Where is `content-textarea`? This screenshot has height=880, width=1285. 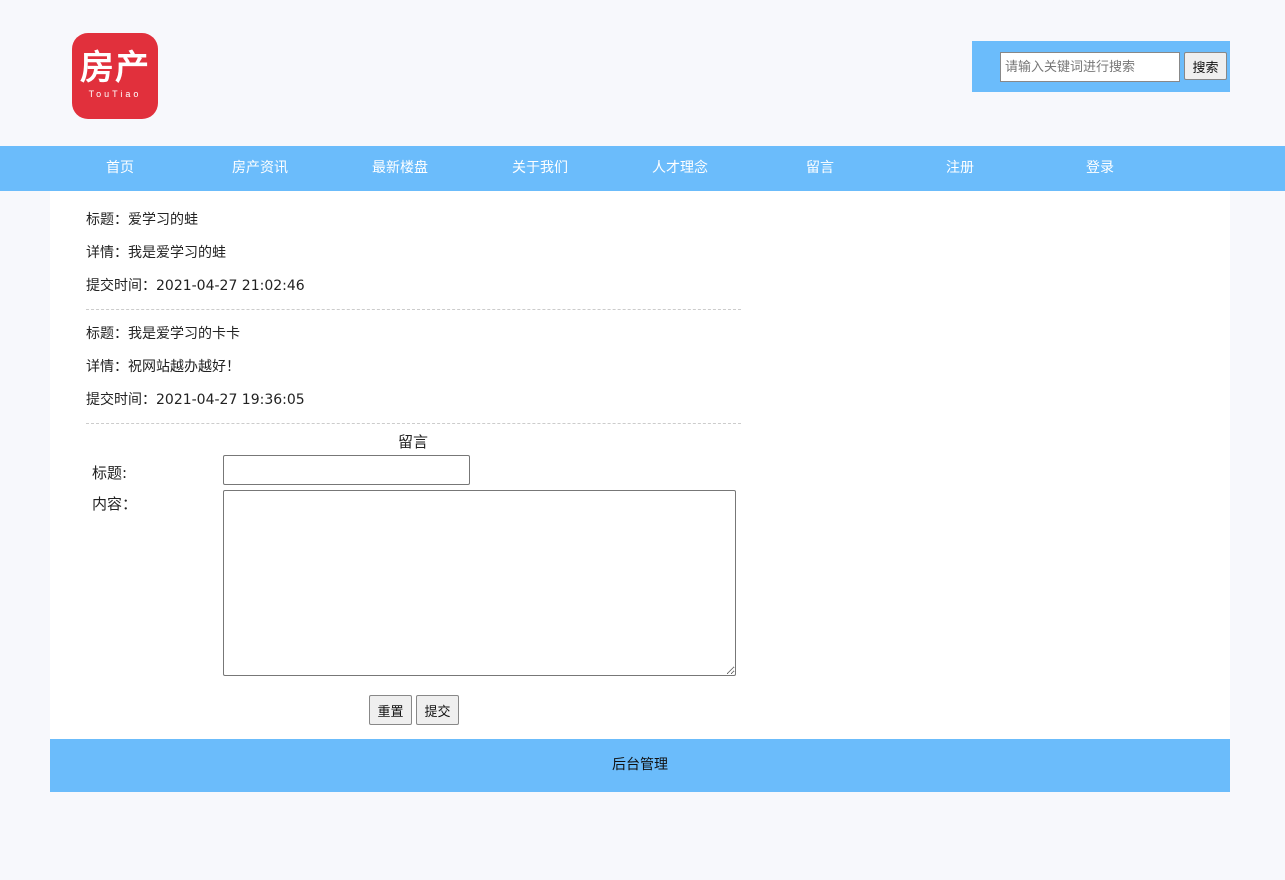 content-textarea is located at coordinates (479, 583).